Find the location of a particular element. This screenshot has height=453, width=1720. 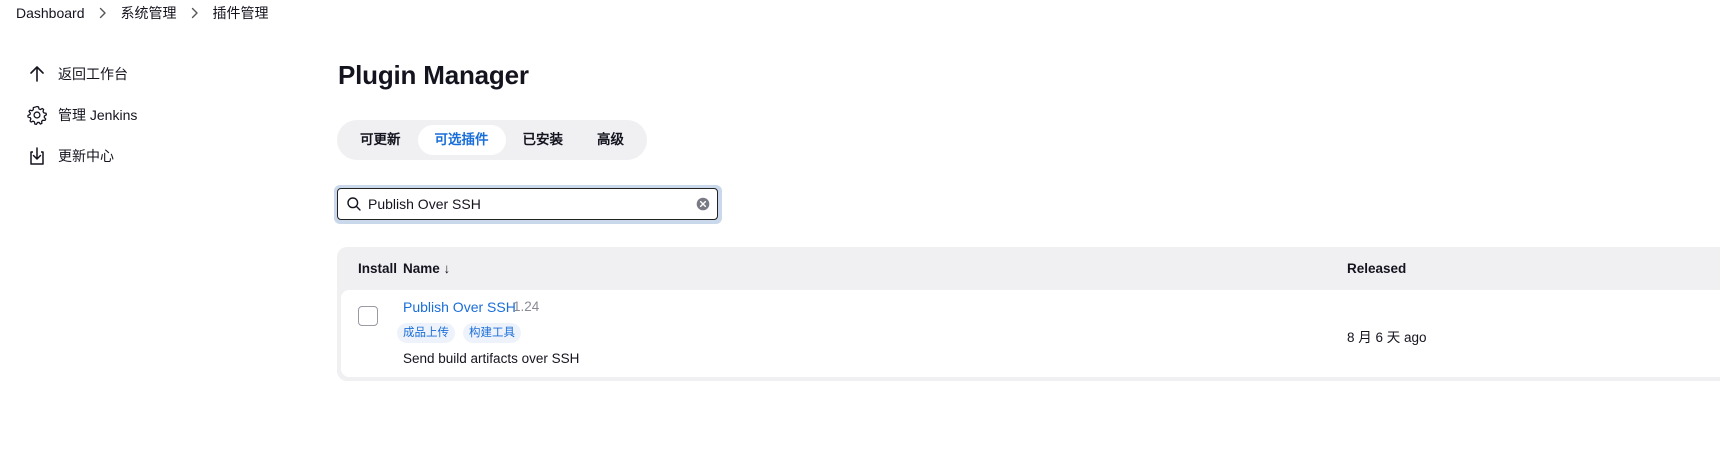

sidebar-item-label: 更新中心 is located at coordinates (86, 156).